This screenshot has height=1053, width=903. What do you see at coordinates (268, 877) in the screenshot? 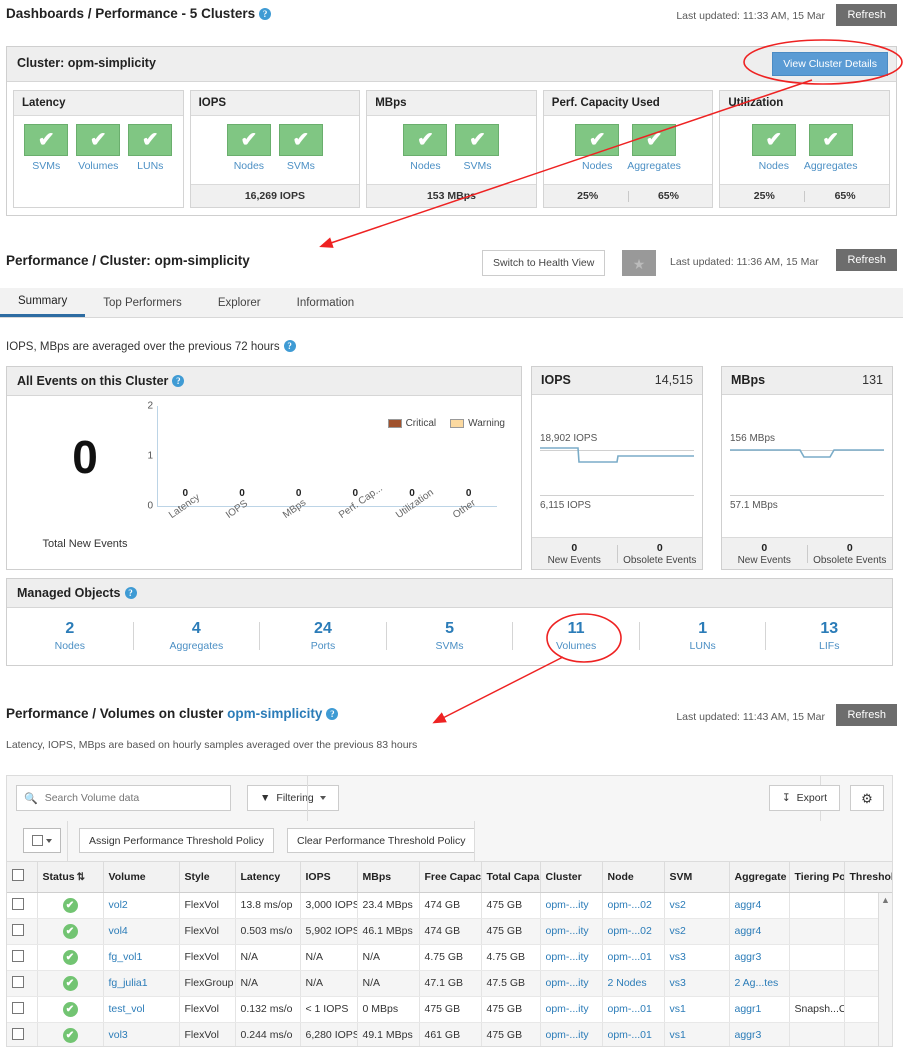
I see `column-header-latency: Latency` at bounding box center [268, 877].